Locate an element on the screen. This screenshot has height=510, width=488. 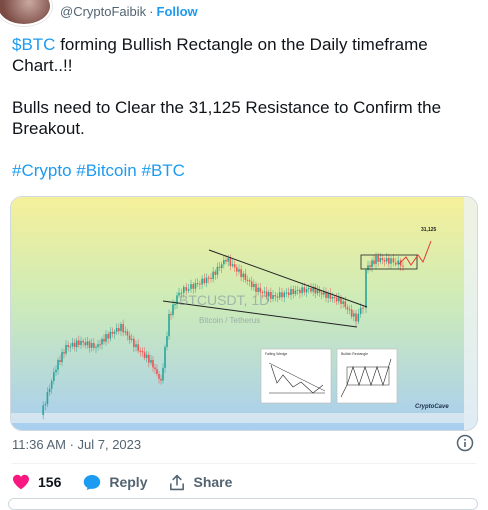
author-handle: @CryptoFaibik is located at coordinates (103, 11).